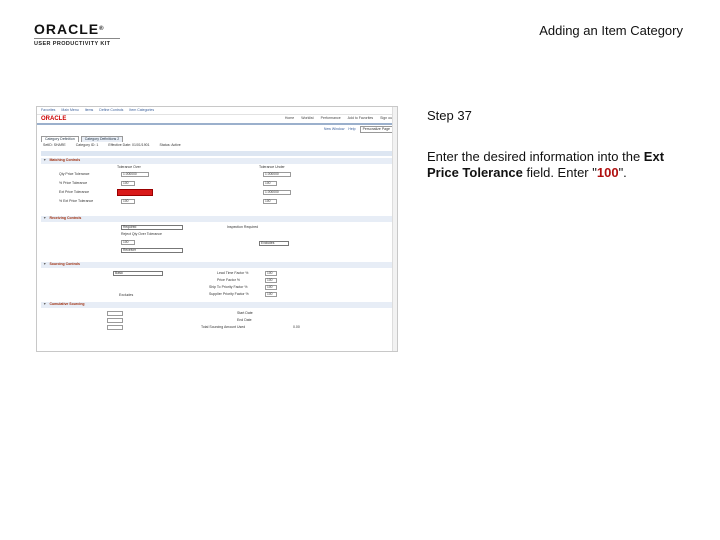 The width and height of the screenshot is (720, 540). I want to click on receiving-required-select: Required, so click(152, 227).